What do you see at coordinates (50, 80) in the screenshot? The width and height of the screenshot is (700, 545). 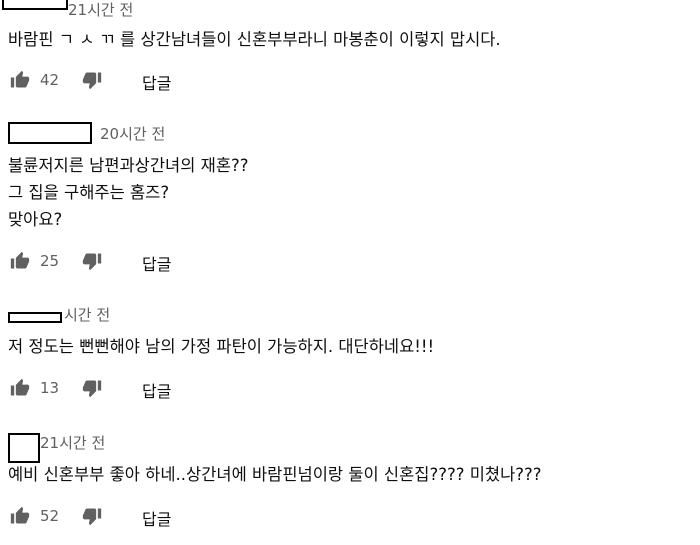 I see `like-count: 42` at bounding box center [50, 80].